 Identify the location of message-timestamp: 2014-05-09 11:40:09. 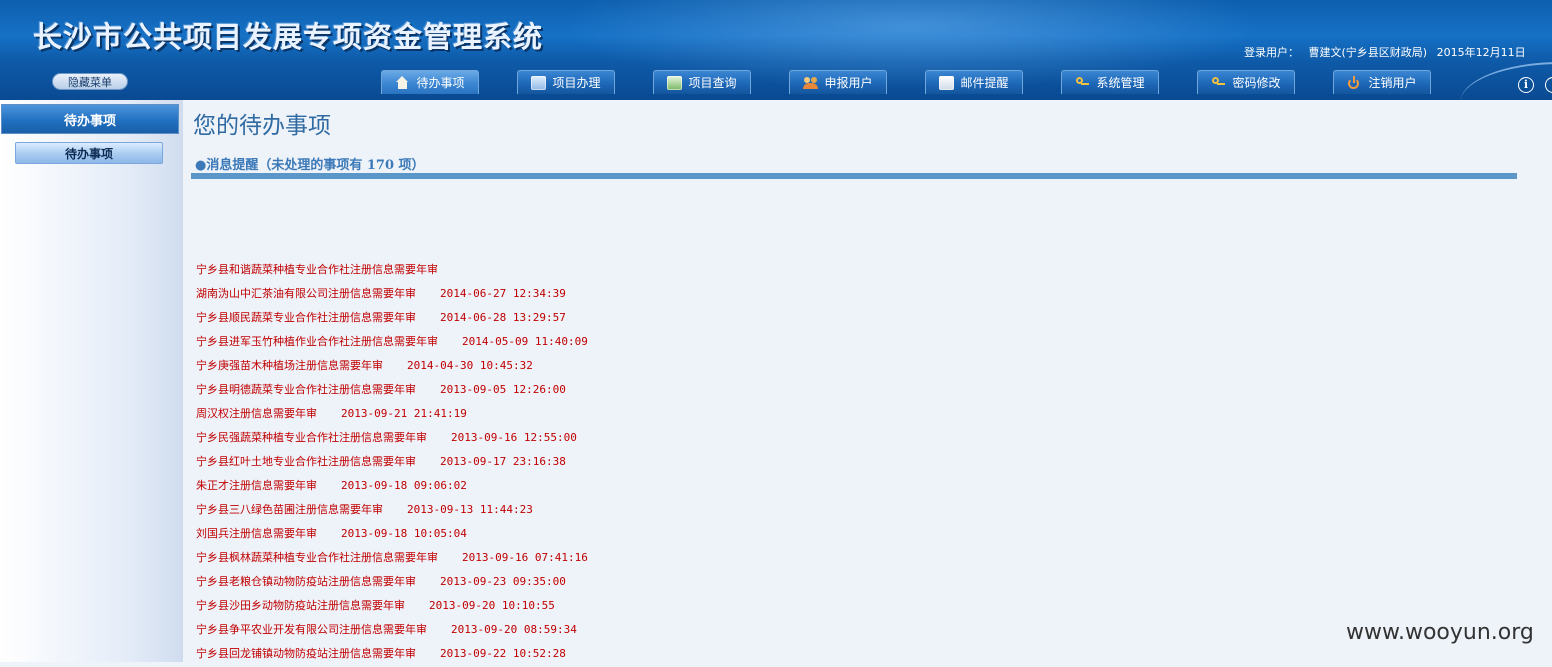
(525, 341).